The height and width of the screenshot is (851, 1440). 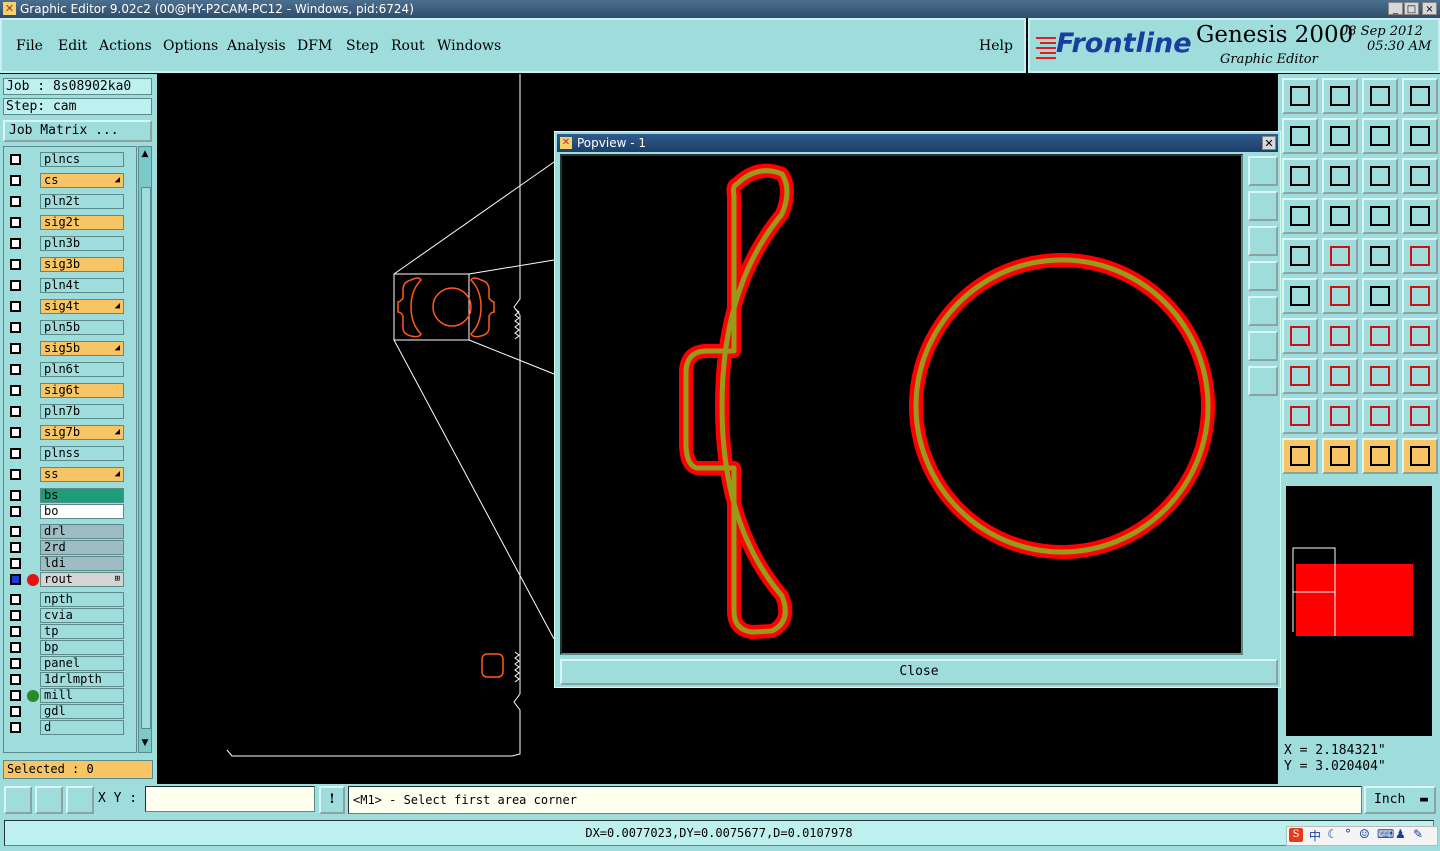 What do you see at coordinates (82, 432) in the screenshot?
I see `layer-name: sig7b ◢` at bounding box center [82, 432].